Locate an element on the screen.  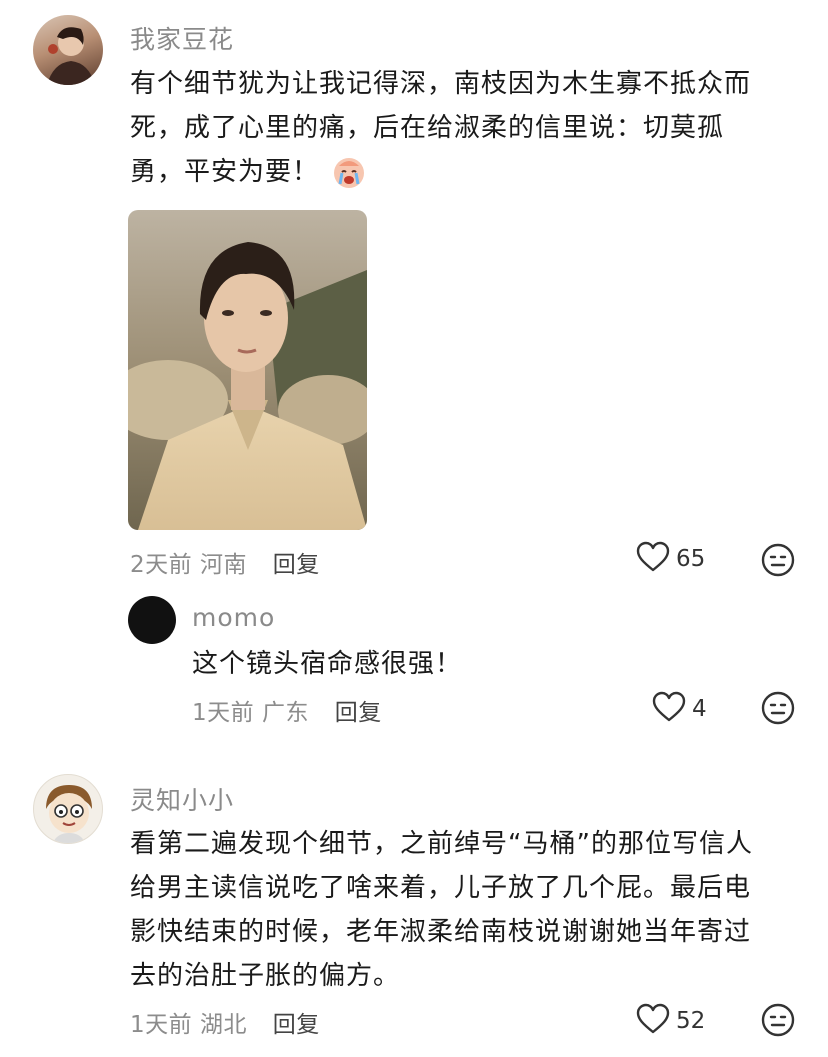
comment-location: 湖北 is located at coordinates (223, 1025).